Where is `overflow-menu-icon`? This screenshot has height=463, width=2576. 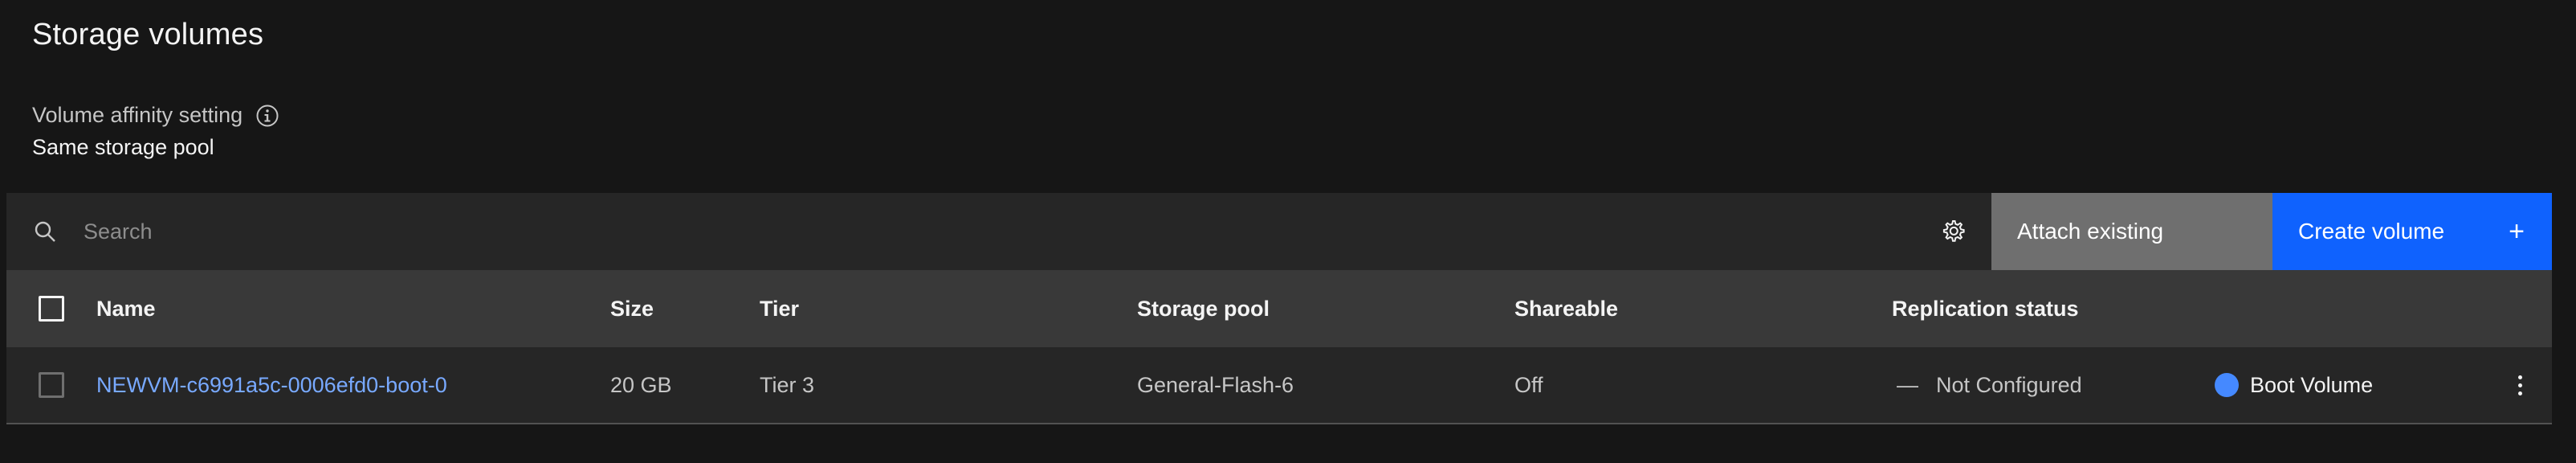
overflow-menu-icon is located at coordinates (2520, 385).